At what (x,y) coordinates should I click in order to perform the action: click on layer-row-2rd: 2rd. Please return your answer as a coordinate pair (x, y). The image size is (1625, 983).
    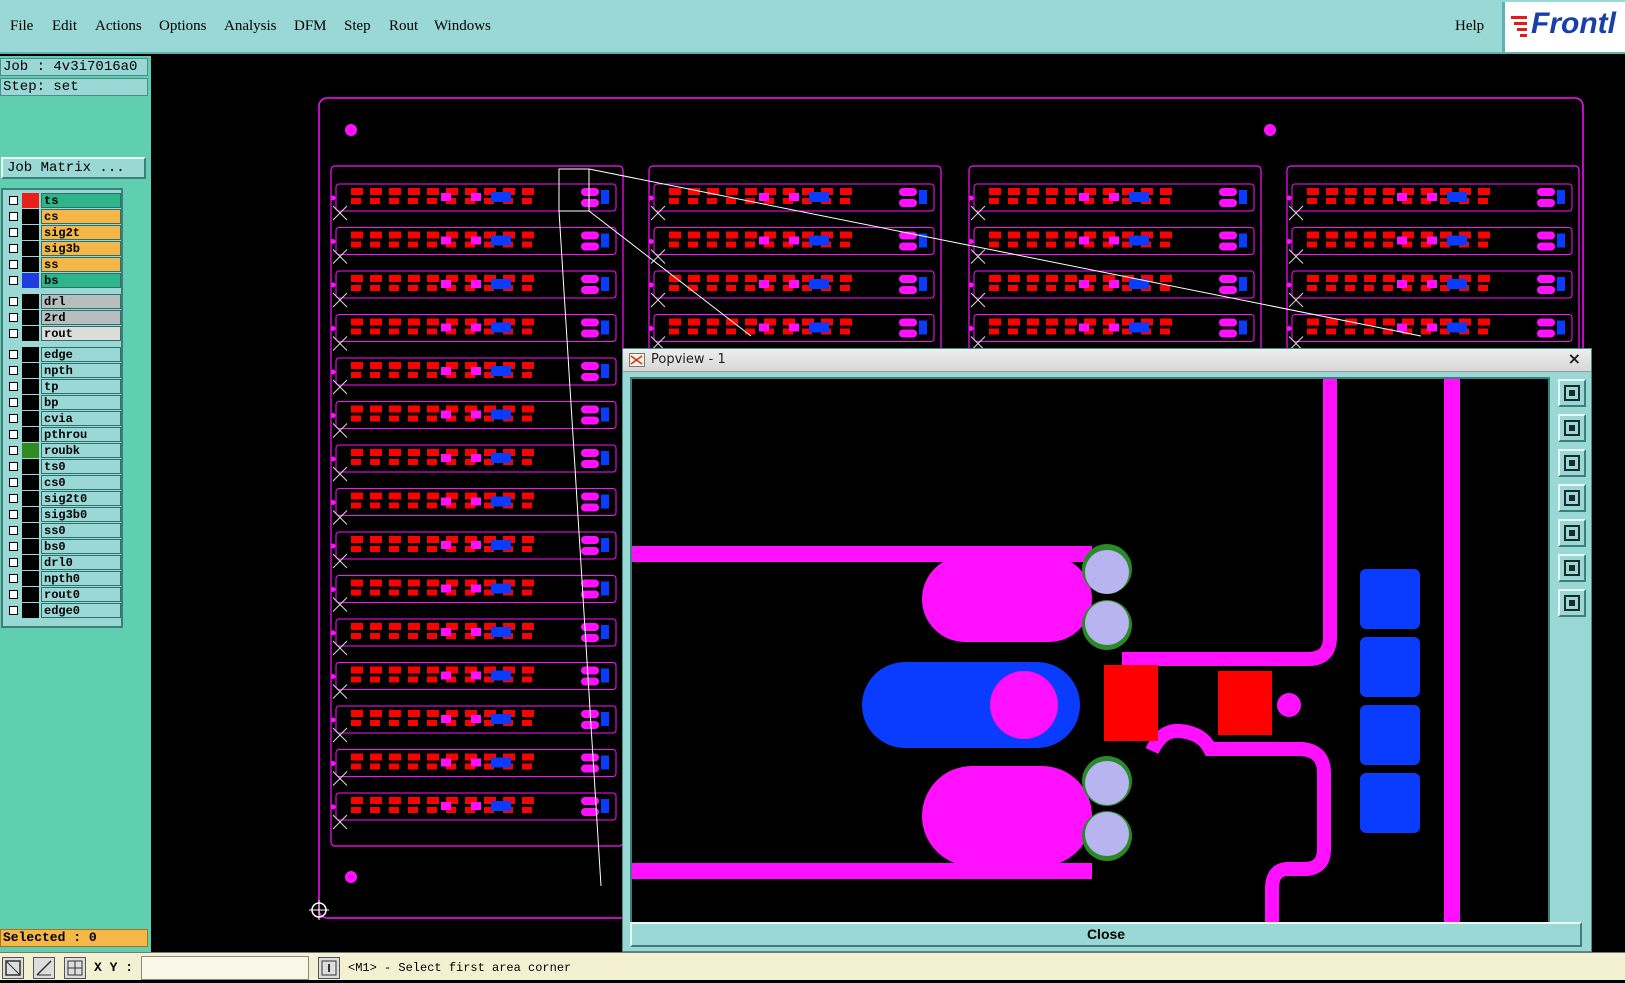
    Looking at the image, I should click on (63, 317).